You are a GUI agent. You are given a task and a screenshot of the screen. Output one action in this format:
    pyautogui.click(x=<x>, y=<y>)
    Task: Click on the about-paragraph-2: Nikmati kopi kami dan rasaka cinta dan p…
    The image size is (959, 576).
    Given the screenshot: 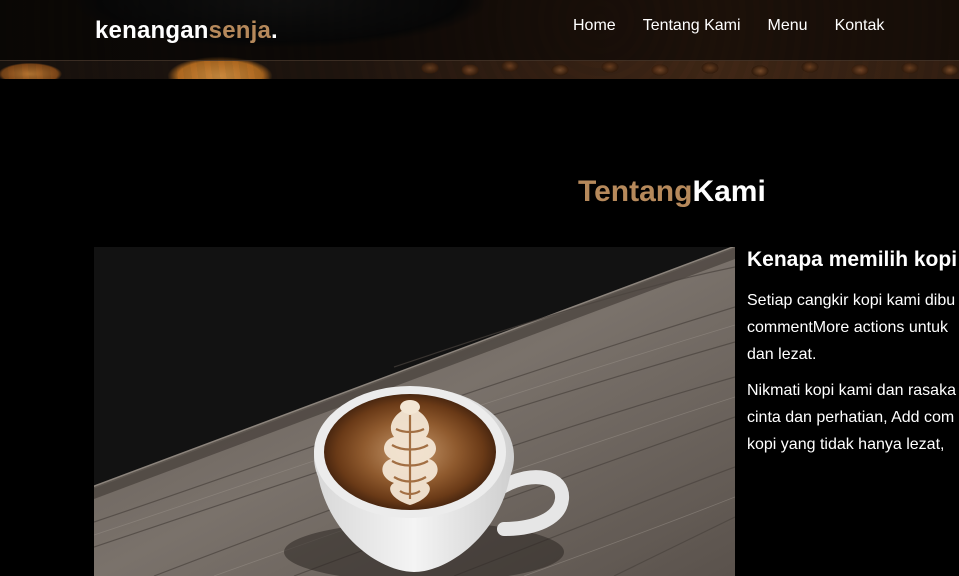 What is the action you would take?
    pyautogui.click(x=853, y=417)
    